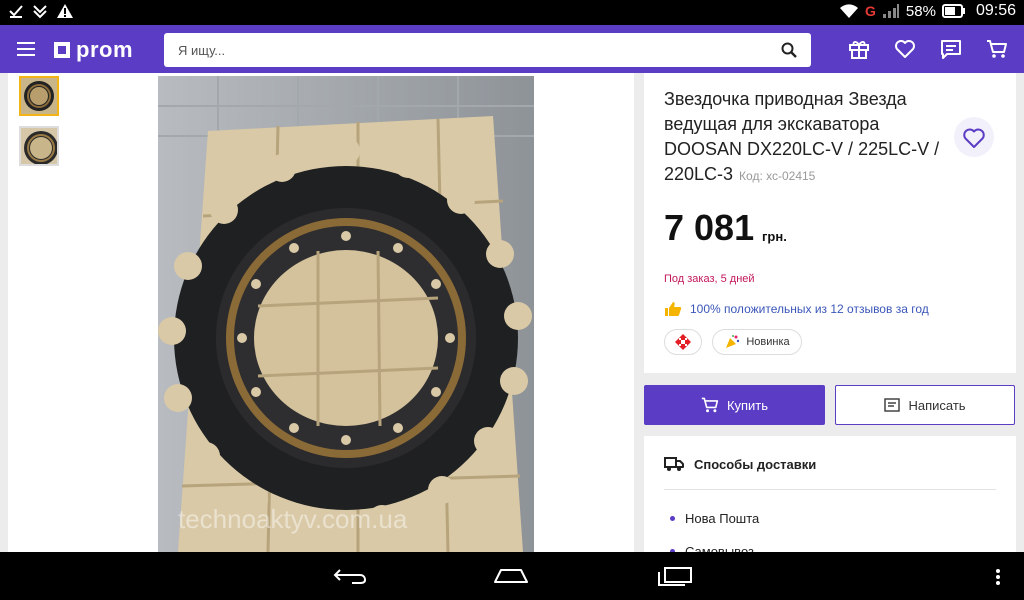  Describe the element at coordinates (768, 342) in the screenshot. I see `new-item-label: Новинка` at that location.